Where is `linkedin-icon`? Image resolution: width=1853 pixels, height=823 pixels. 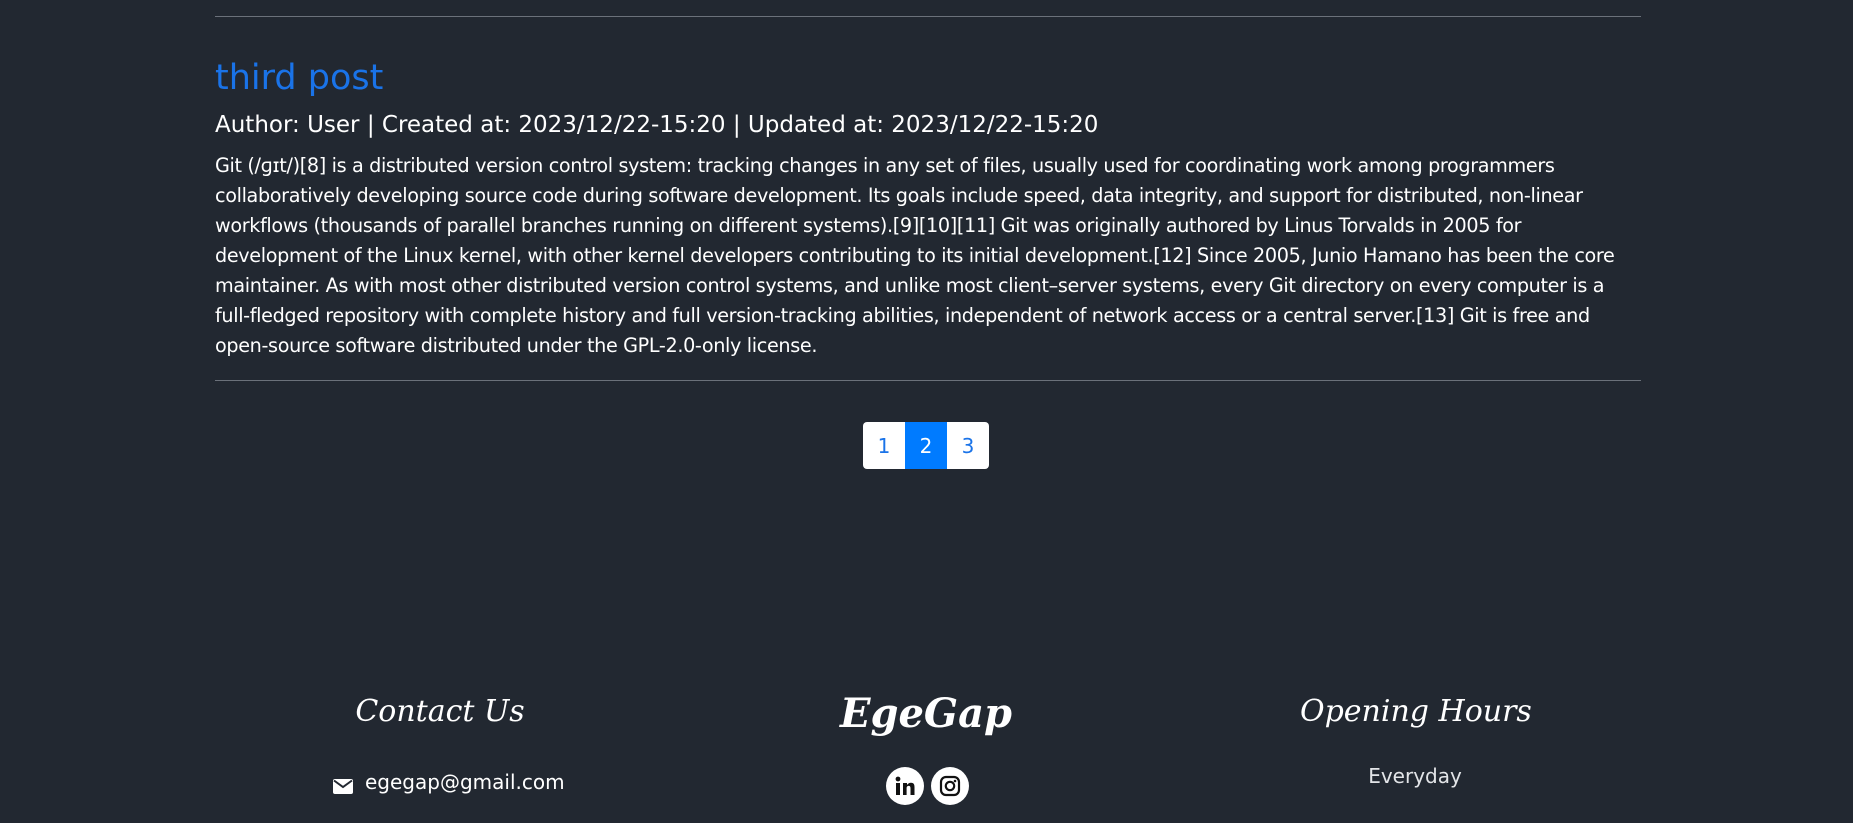 linkedin-icon is located at coordinates (905, 786).